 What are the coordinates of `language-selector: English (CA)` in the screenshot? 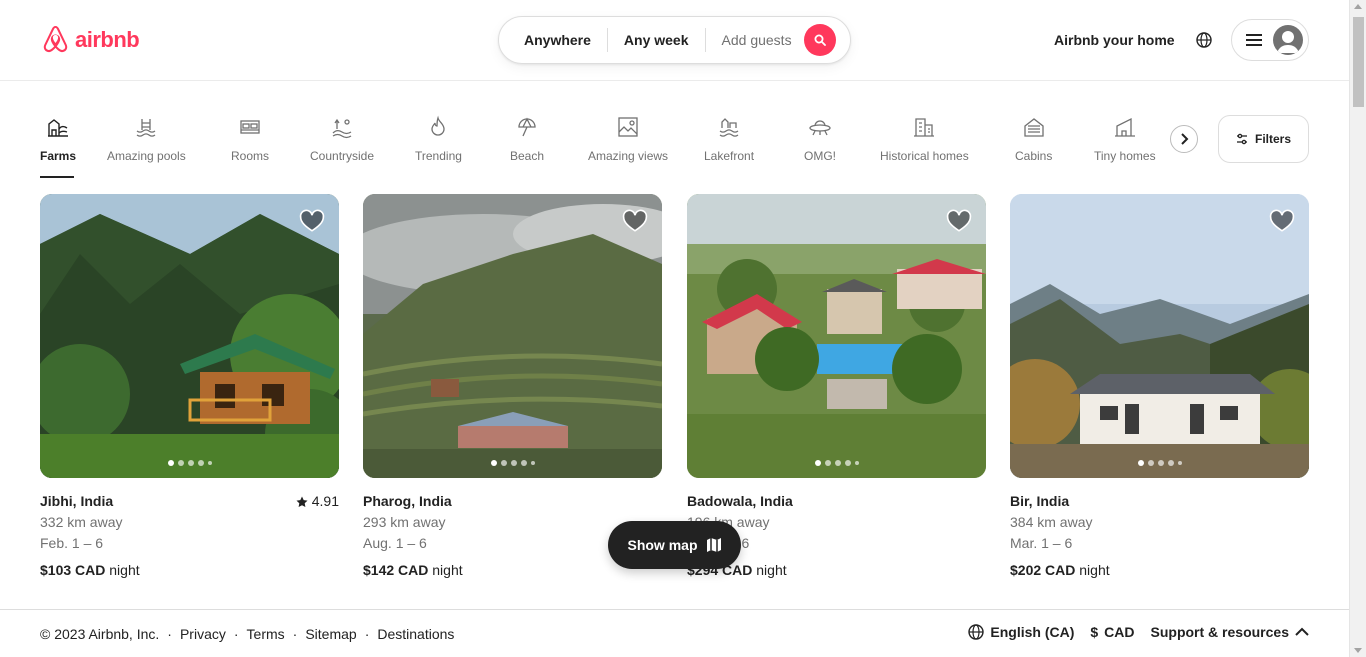 It's located at (1021, 632).